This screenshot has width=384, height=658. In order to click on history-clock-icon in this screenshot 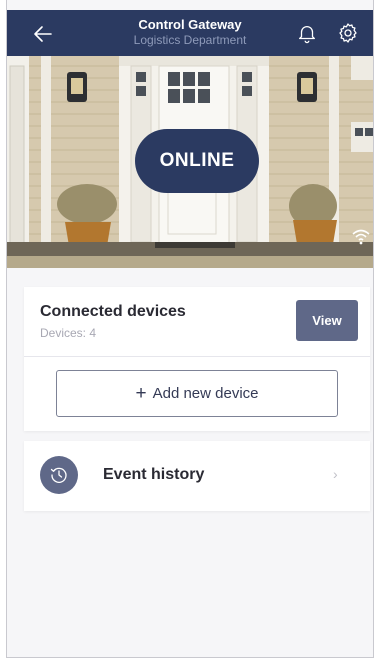, I will do `click(59, 475)`.